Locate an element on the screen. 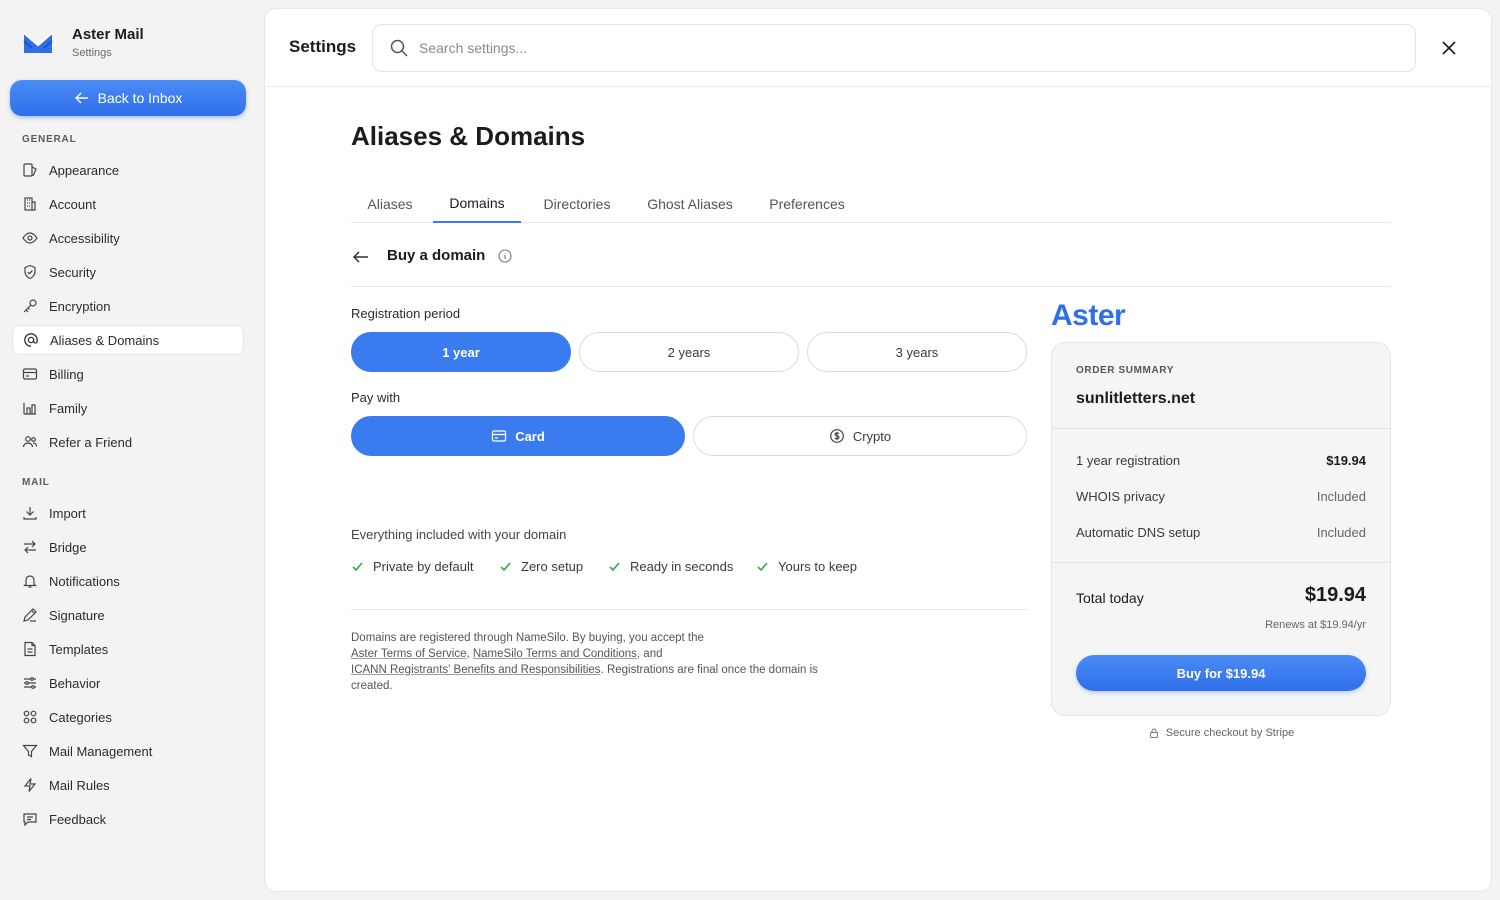  tab-domains: Domains is located at coordinates (477, 204).